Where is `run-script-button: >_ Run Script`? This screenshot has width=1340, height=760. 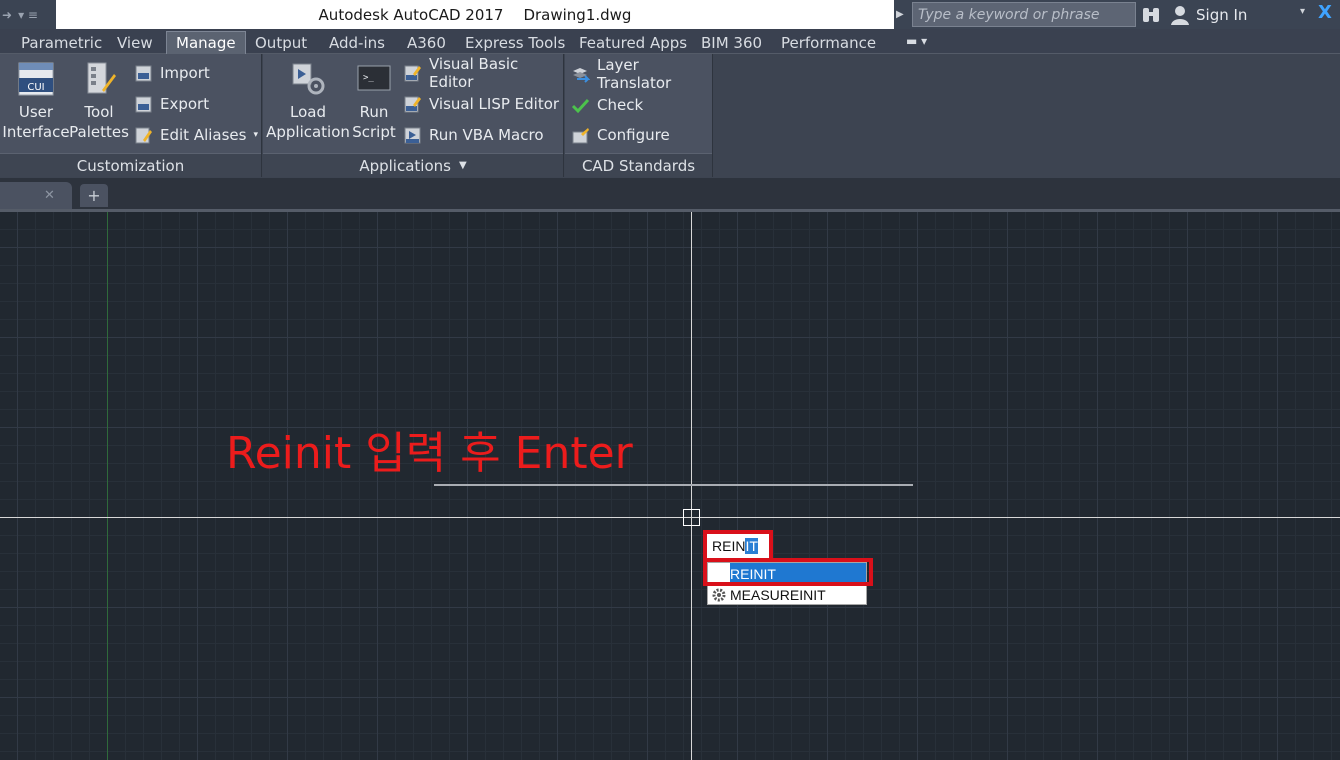
run-script-button: >_ Run Script is located at coordinates (374, 101).